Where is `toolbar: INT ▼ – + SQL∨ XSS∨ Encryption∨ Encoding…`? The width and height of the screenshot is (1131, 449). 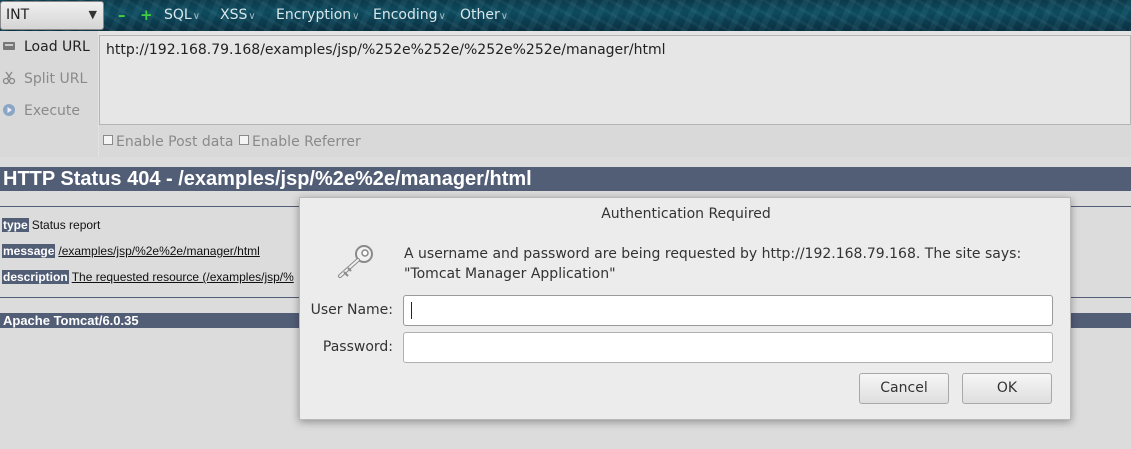
toolbar: INT ▼ – + SQL∨ XSS∨ Encryption∨ Encoding… is located at coordinates (565, 15).